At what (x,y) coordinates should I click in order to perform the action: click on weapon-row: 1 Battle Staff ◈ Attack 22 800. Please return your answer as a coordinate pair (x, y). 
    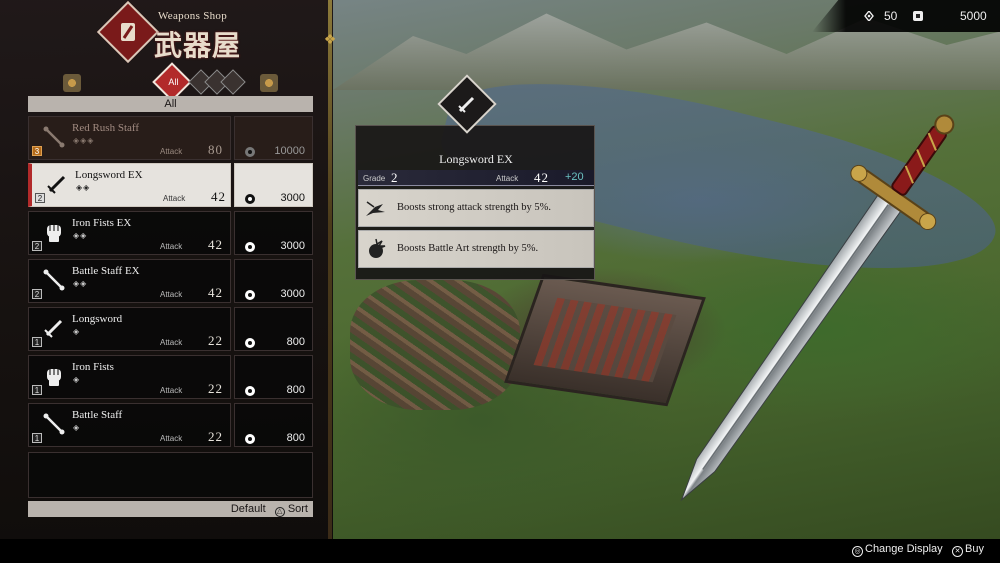
    Looking at the image, I should click on (170, 425).